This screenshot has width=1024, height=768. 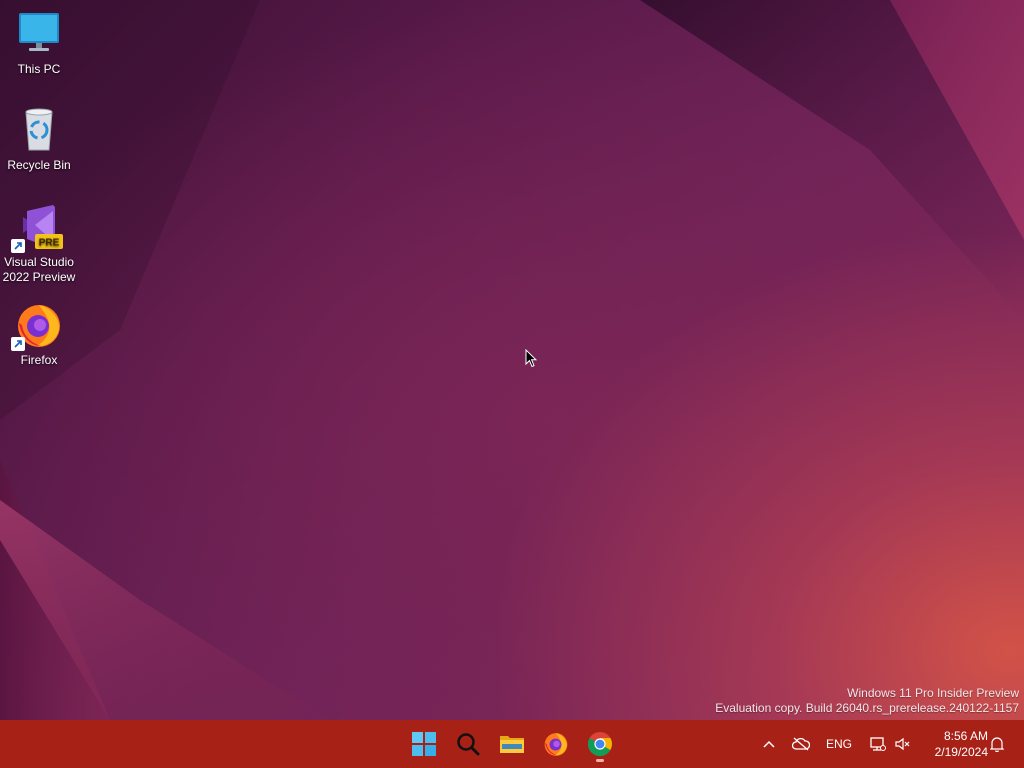 I want to click on firefox-taskbar-button, so click(x=556, y=744).